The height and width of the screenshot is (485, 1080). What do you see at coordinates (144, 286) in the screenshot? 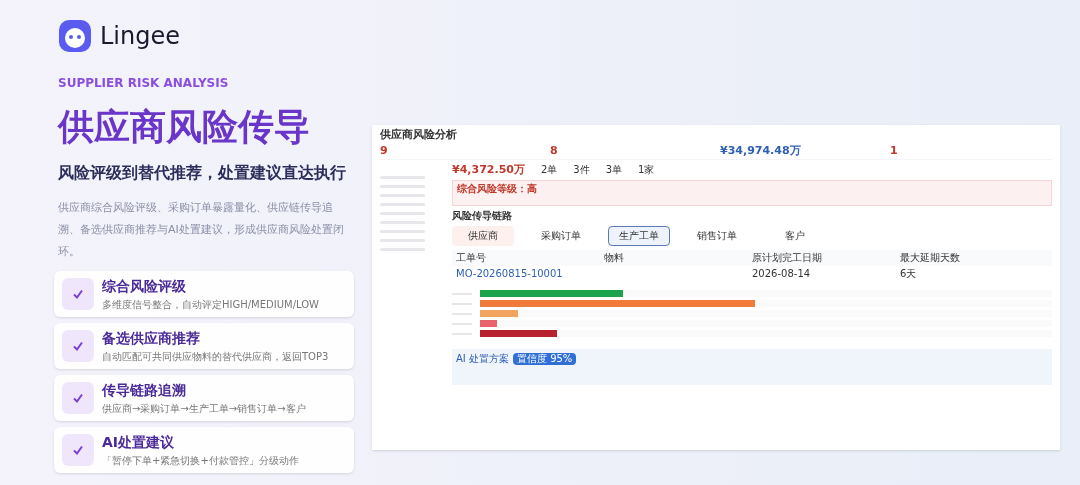
I see `feature-title: 综合风险评级` at bounding box center [144, 286].